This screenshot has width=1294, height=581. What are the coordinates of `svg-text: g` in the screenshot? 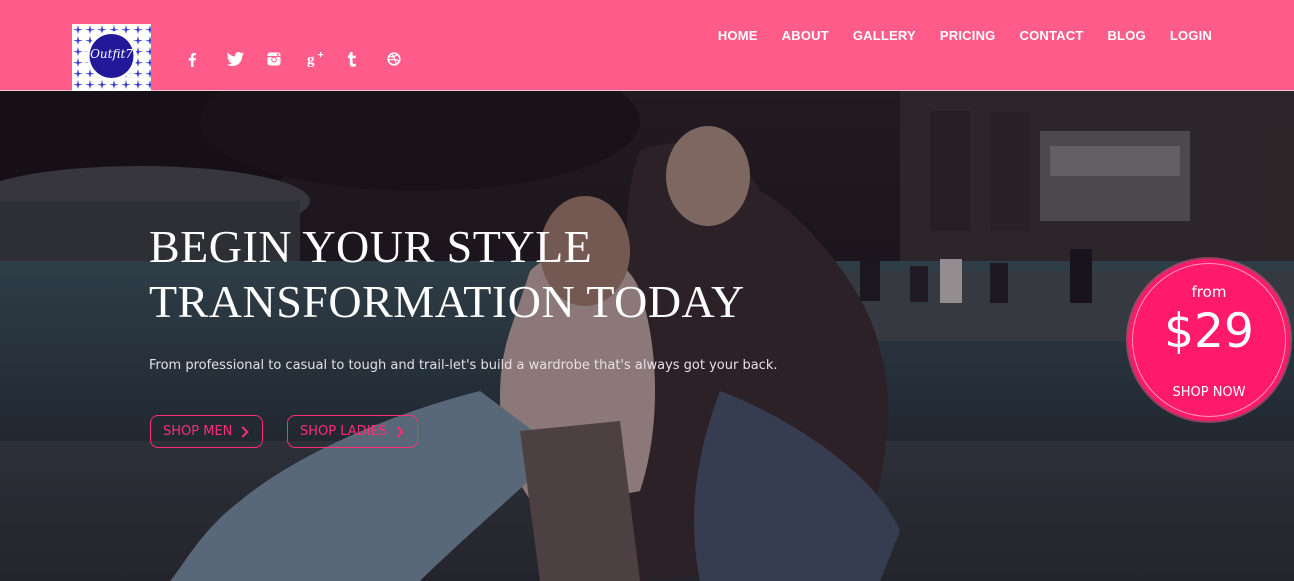 It's located at (311, 59).